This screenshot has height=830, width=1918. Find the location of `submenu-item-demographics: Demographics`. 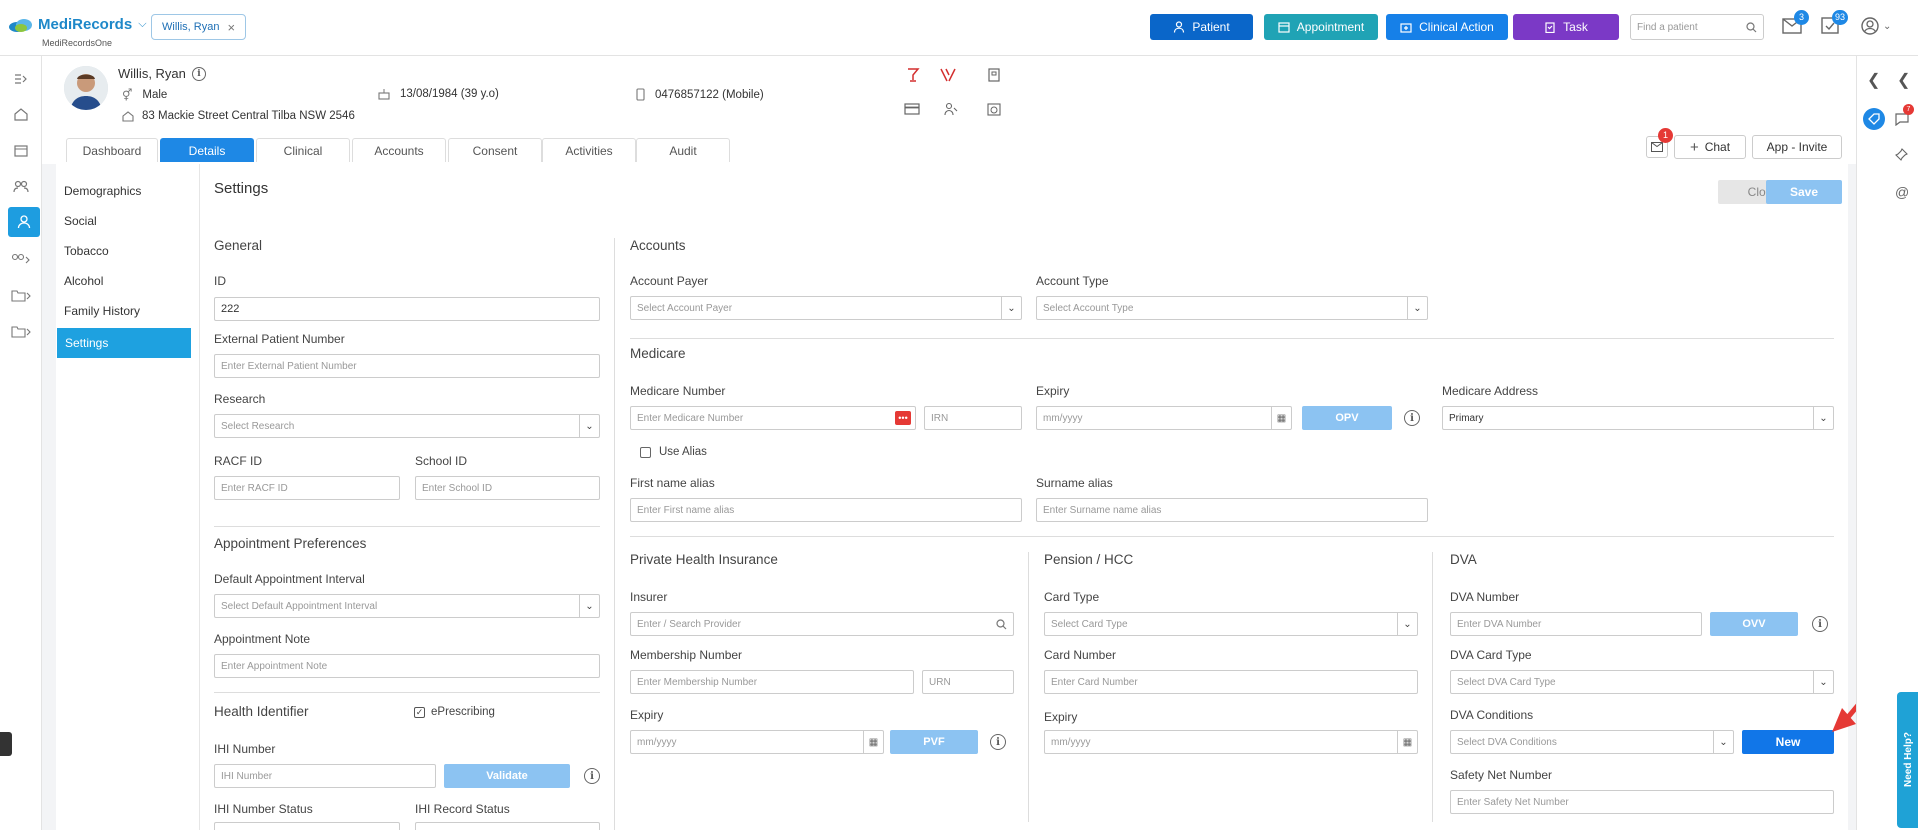

submenu-item-demographics: Demographics is located at coordinates (123, 191).